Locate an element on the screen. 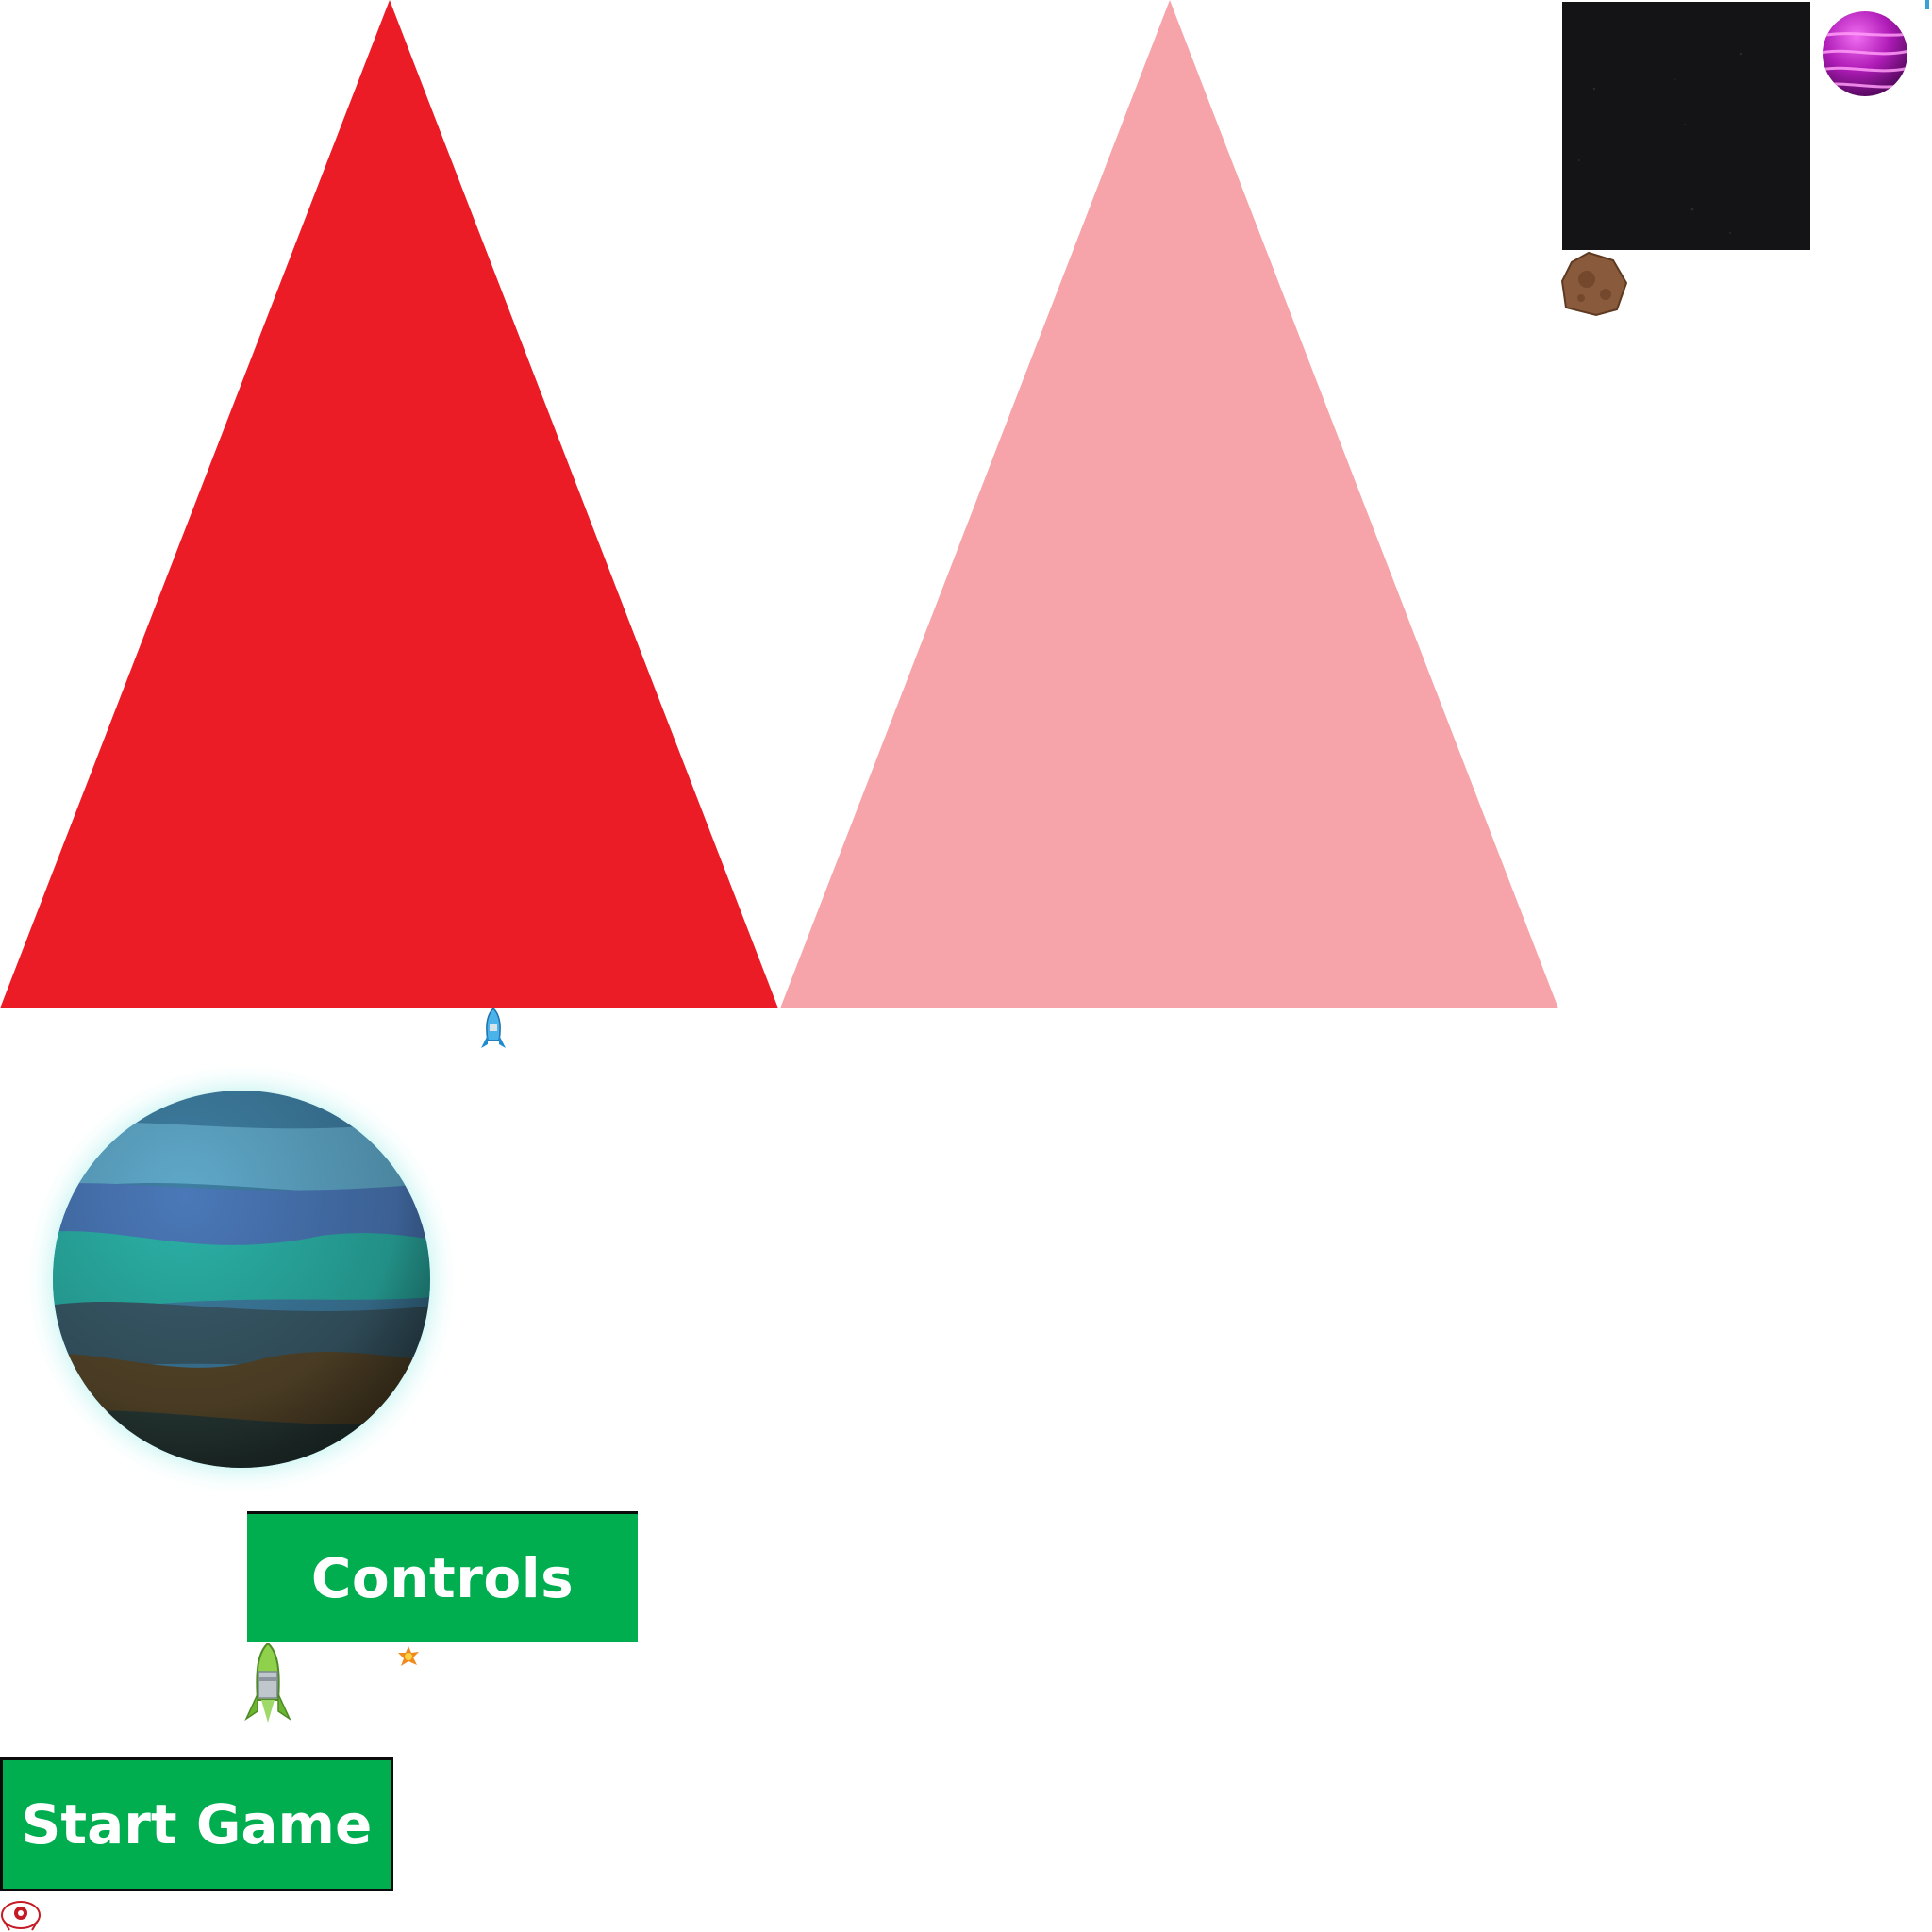  ufo-ship-icon is located at coordinates (21, 1916).